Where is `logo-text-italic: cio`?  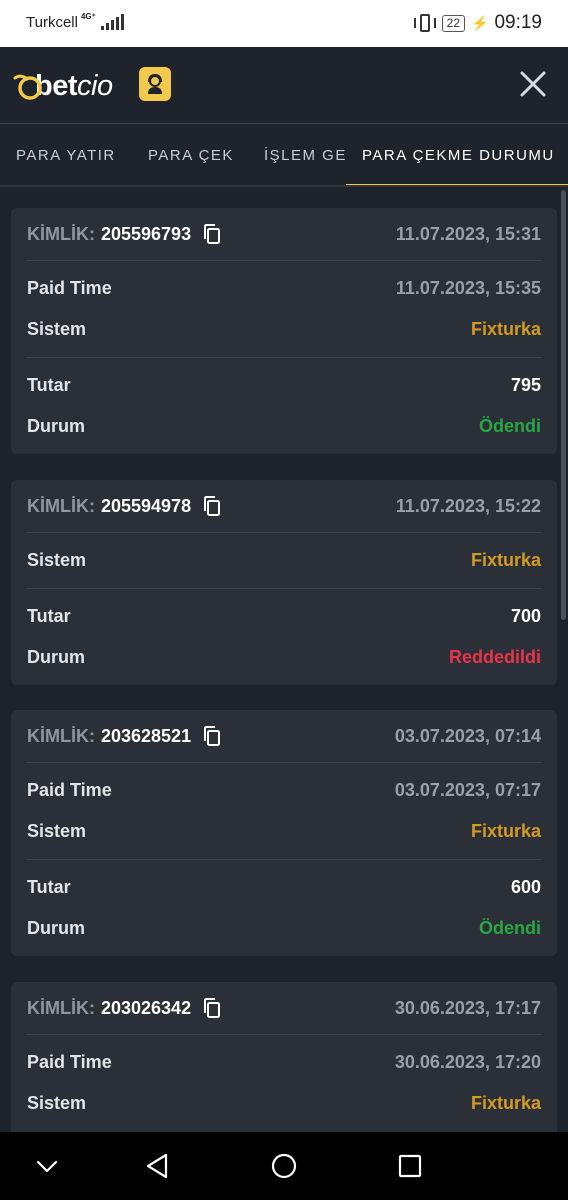
logo-text-italic: cio is located at coordinates (95, 85).